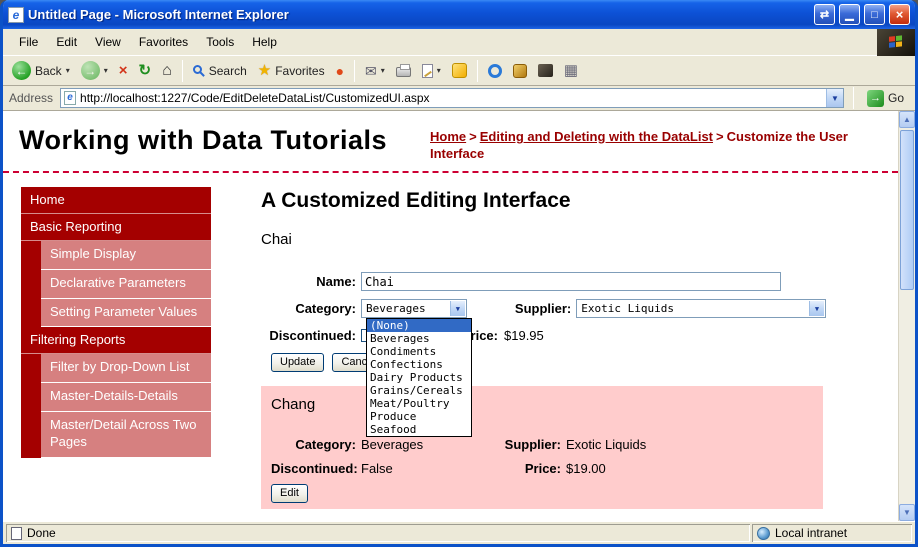 This screenshot has height=547, width=918. What do you see at coordinates (325, 309) in the screenshot?
I see `category-label: Category:` at bounding box center [325, 309].